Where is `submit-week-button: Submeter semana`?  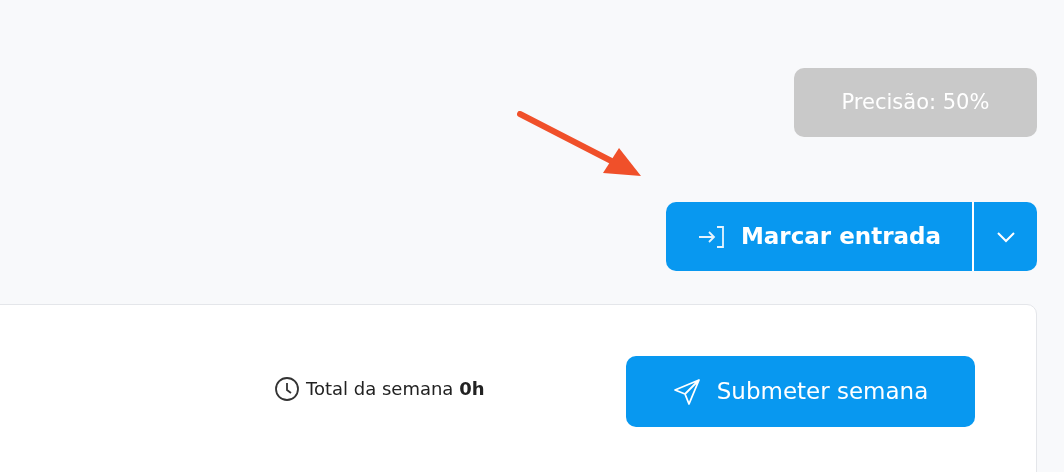
submit-week-button: Submeter semana is located at coordinates (800, 391).